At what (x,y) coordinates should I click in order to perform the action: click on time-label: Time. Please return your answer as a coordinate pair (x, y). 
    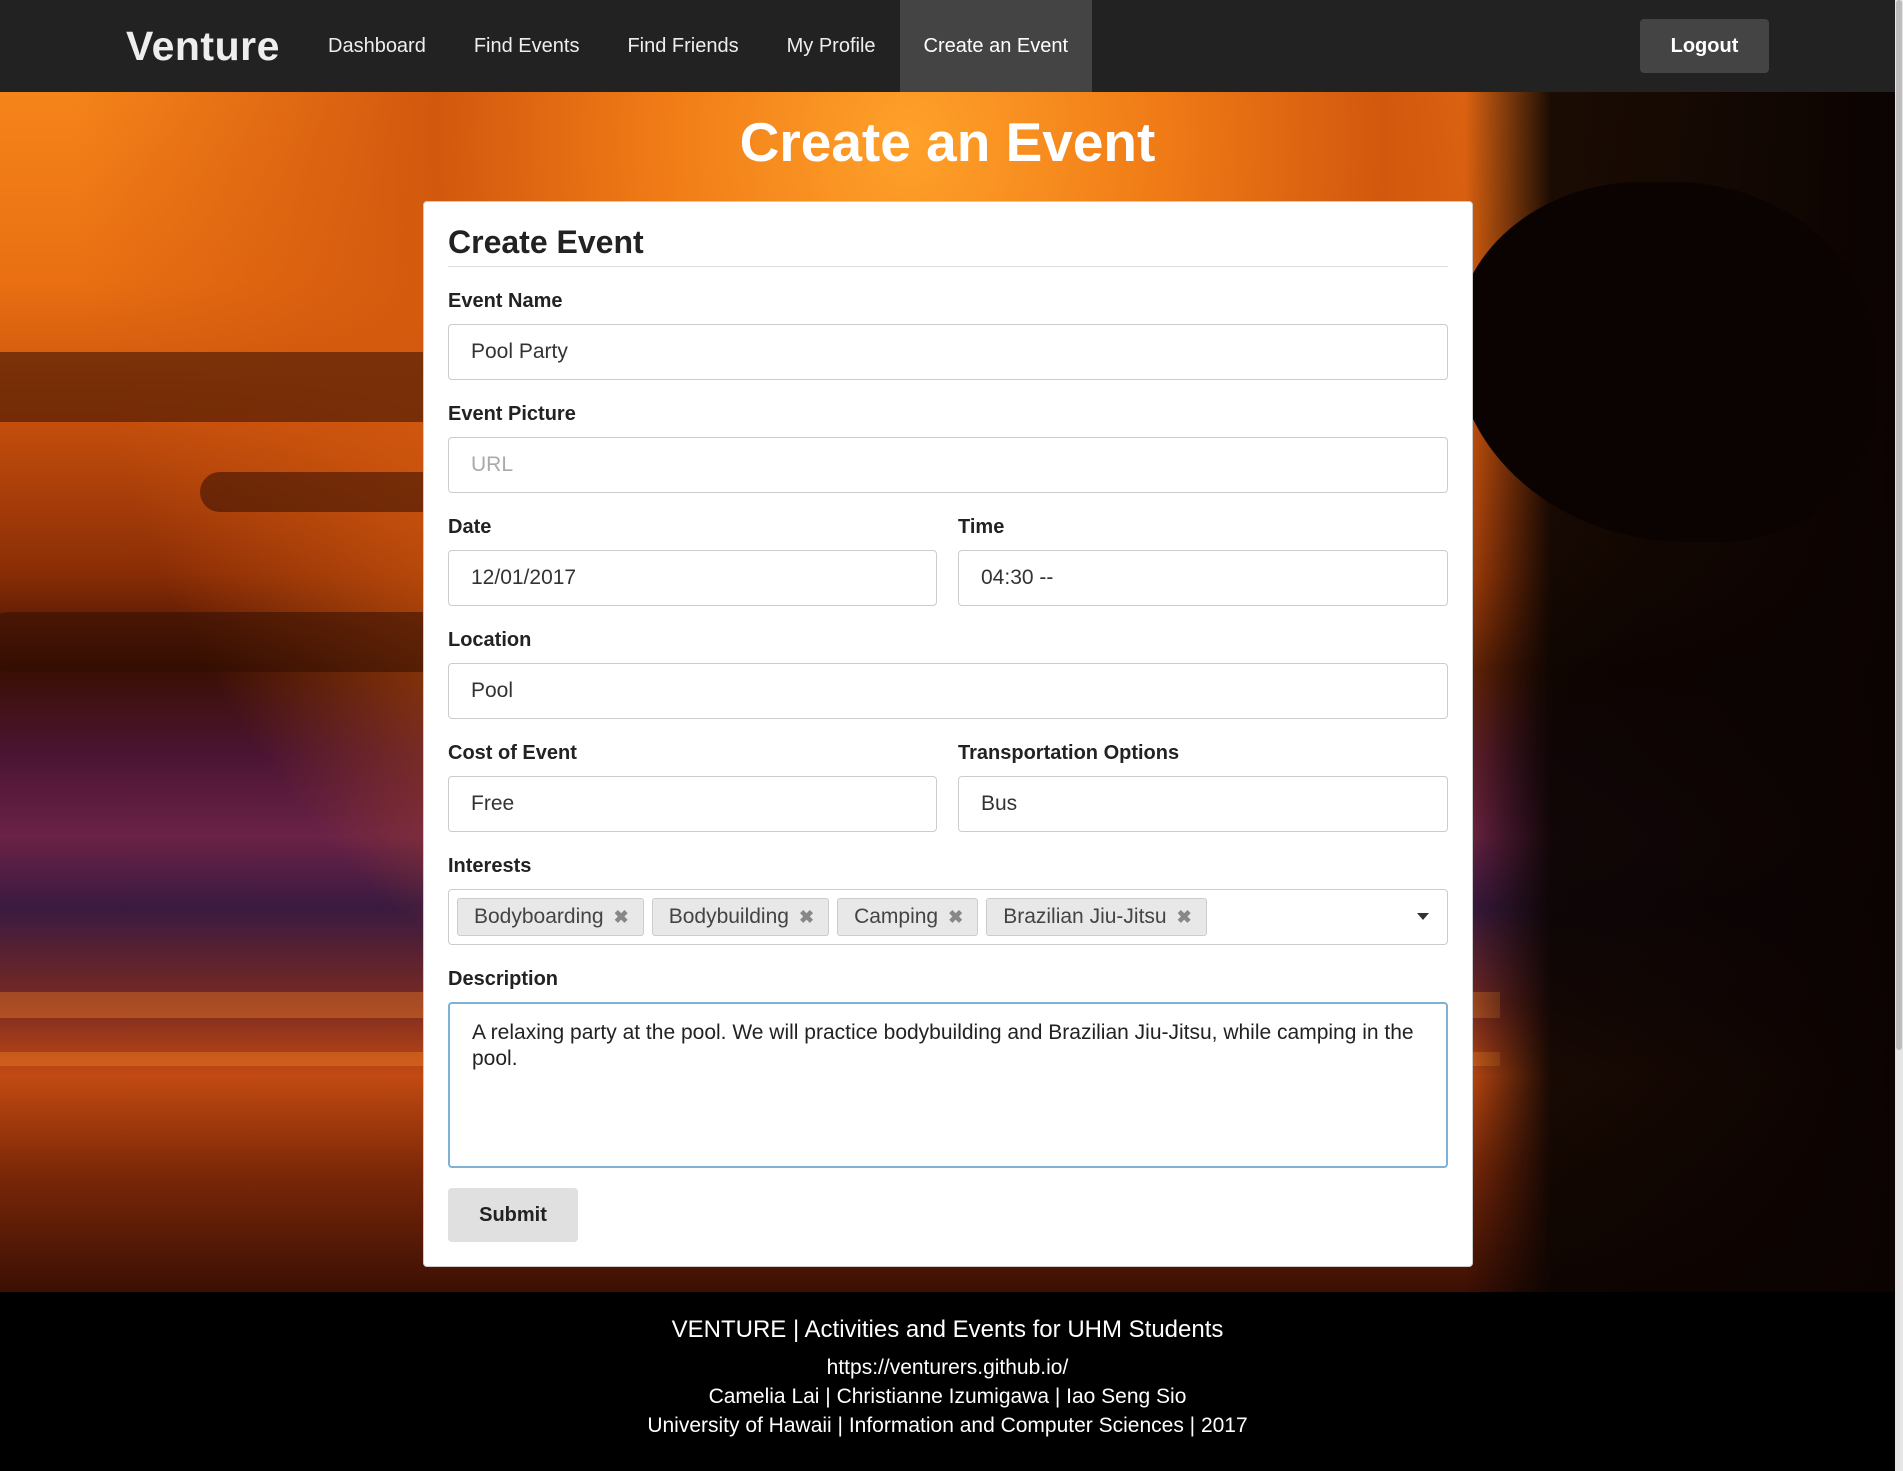
    Looking at the image, I should click on (981, 527).